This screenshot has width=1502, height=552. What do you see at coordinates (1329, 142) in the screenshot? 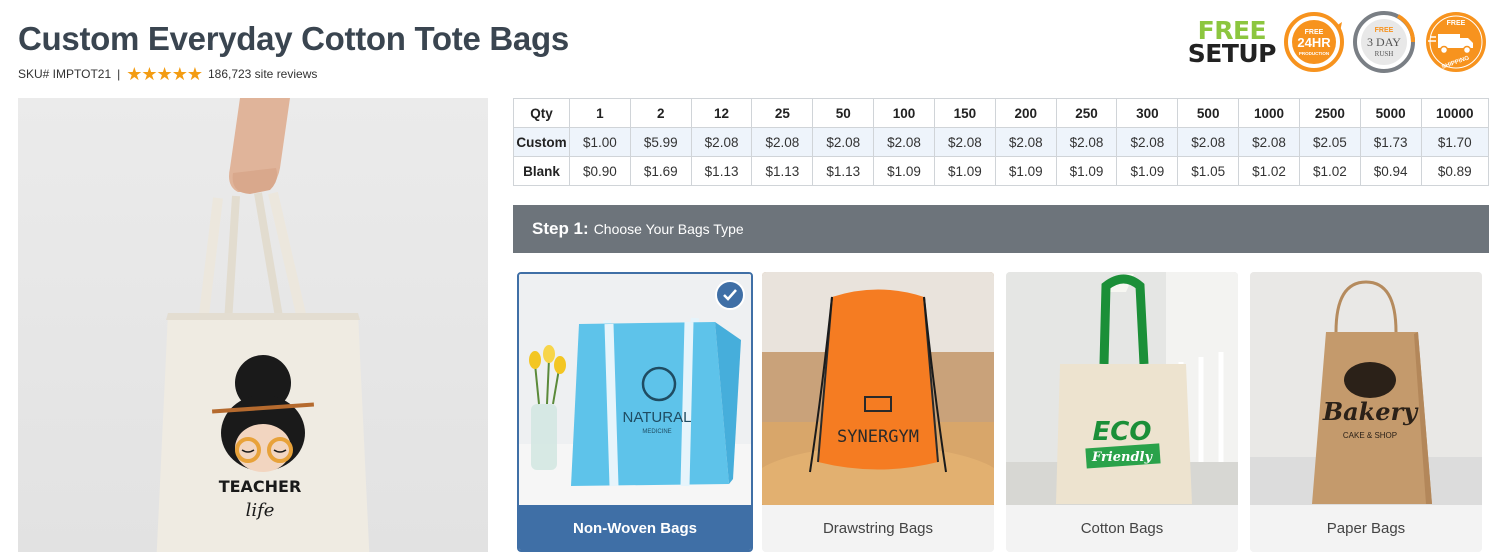
I see `price-cell: $2.05` at bounding box center [1329, 142].